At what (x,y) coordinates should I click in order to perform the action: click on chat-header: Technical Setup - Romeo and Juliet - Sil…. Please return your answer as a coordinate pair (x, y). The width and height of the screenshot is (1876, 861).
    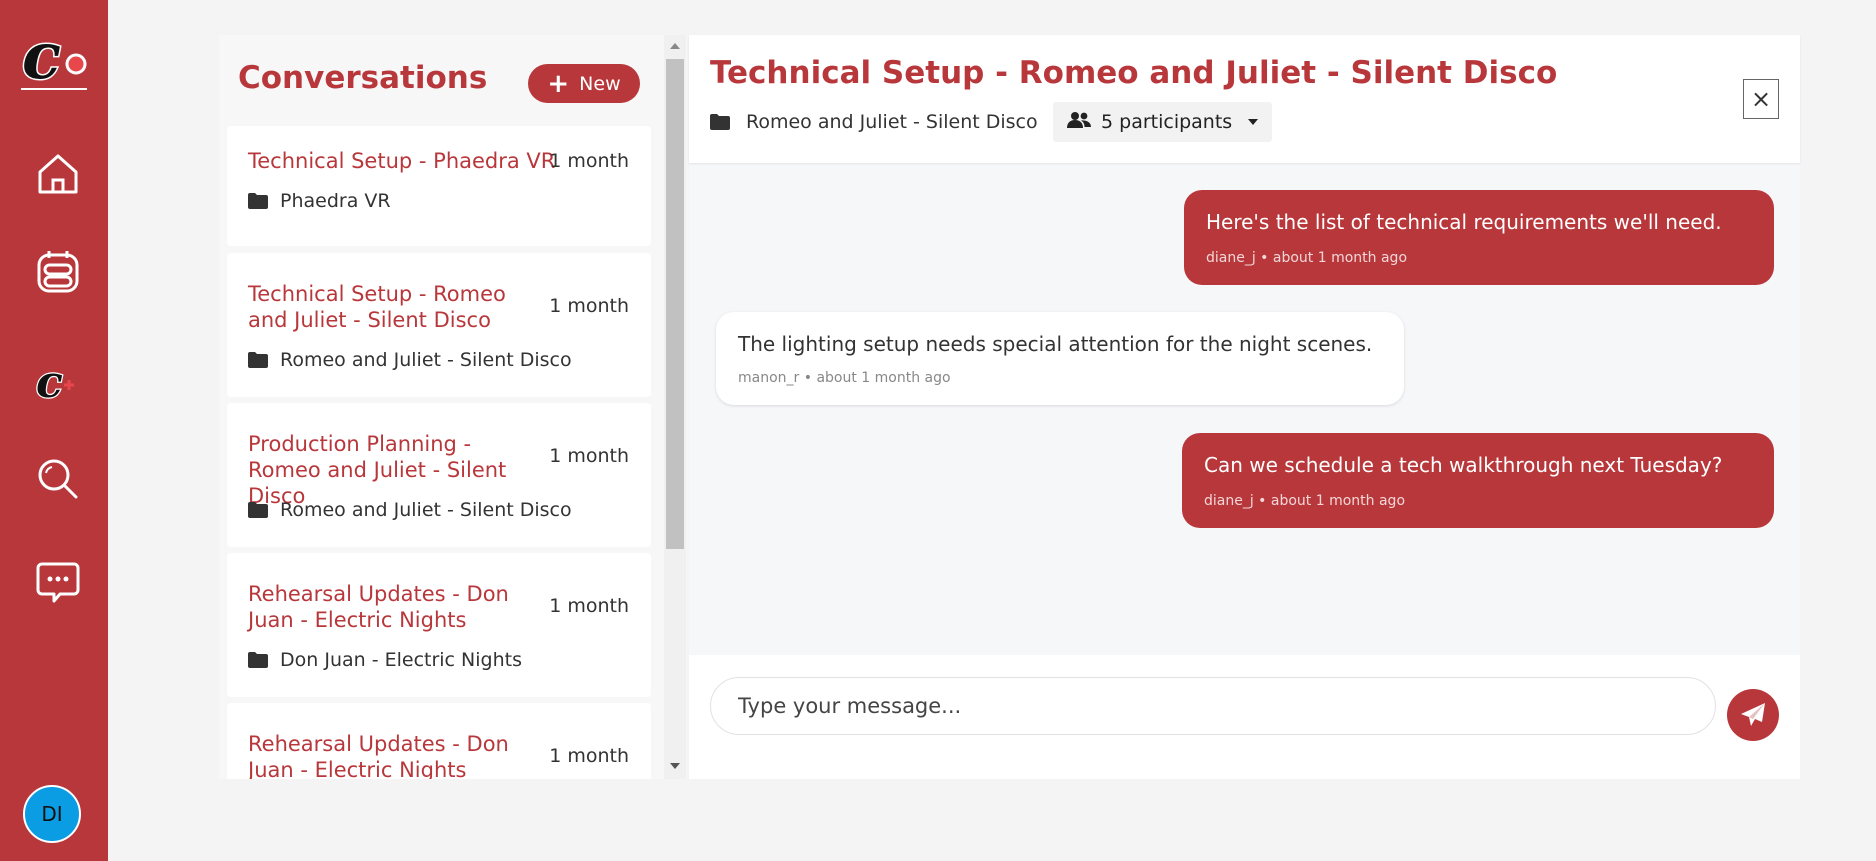
    Looking at the image, I should click on (1244, 99).